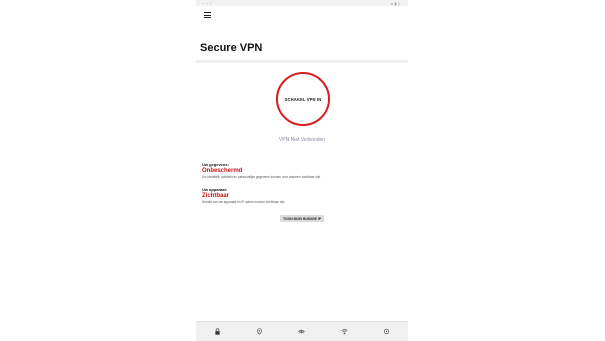 The height and width of the screenshot is (341, 605). What do you see at coordinates (302, 140) in the screenshot?
I see `vpn-status-text: VPN Niet Verbonden` at bounding box center [302, 140].